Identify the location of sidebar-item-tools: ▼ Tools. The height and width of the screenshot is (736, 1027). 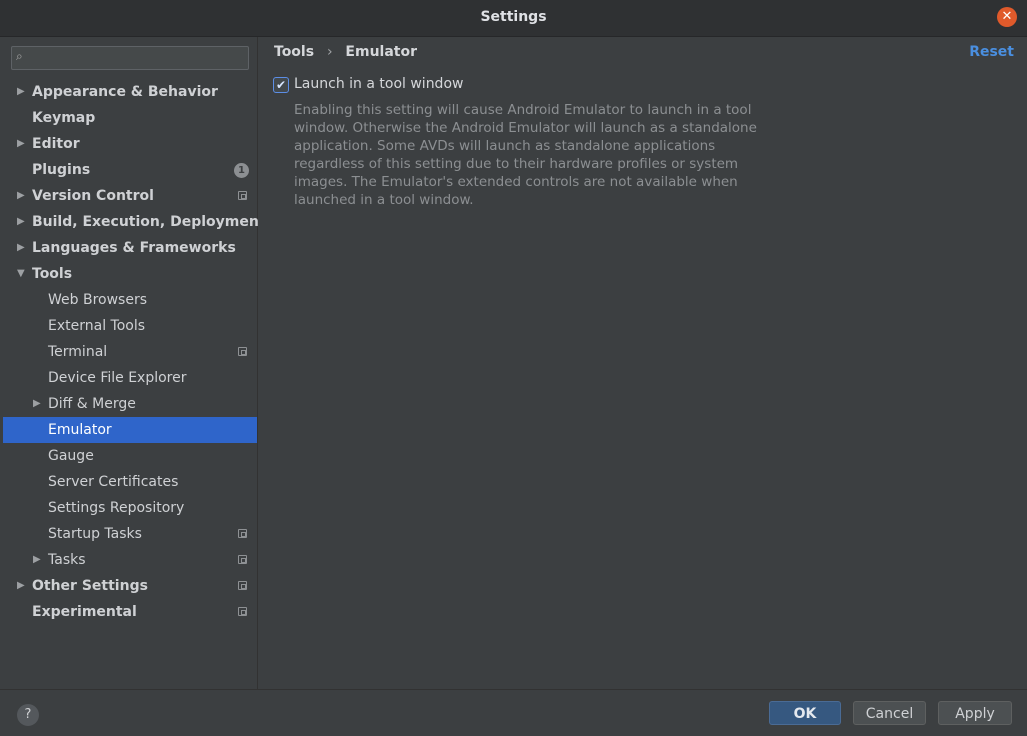
(130, 274).